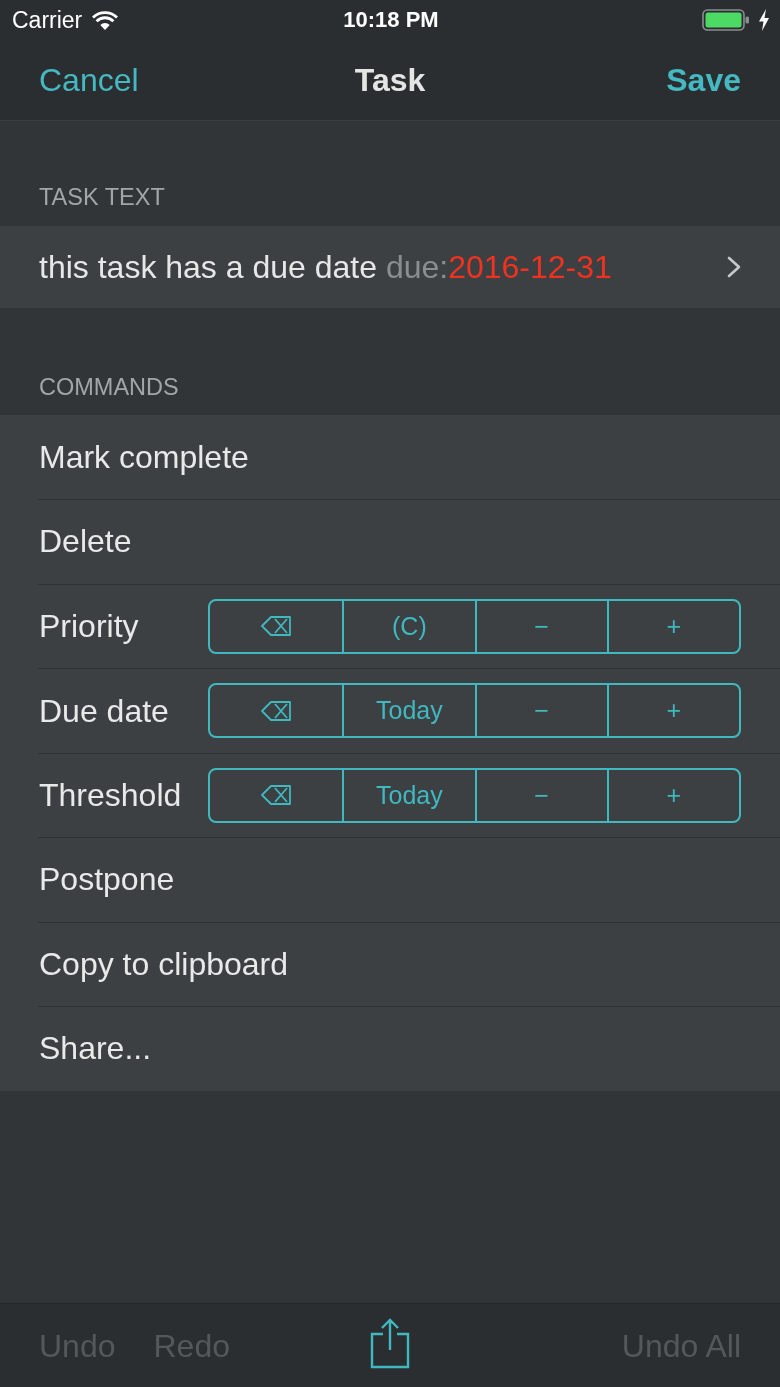 This screenshot has width=780, height=1387. What do you see at coordinates (104, 710) in the screenshot?
I see `command-label: Due date` at bounding box center [104, 710].